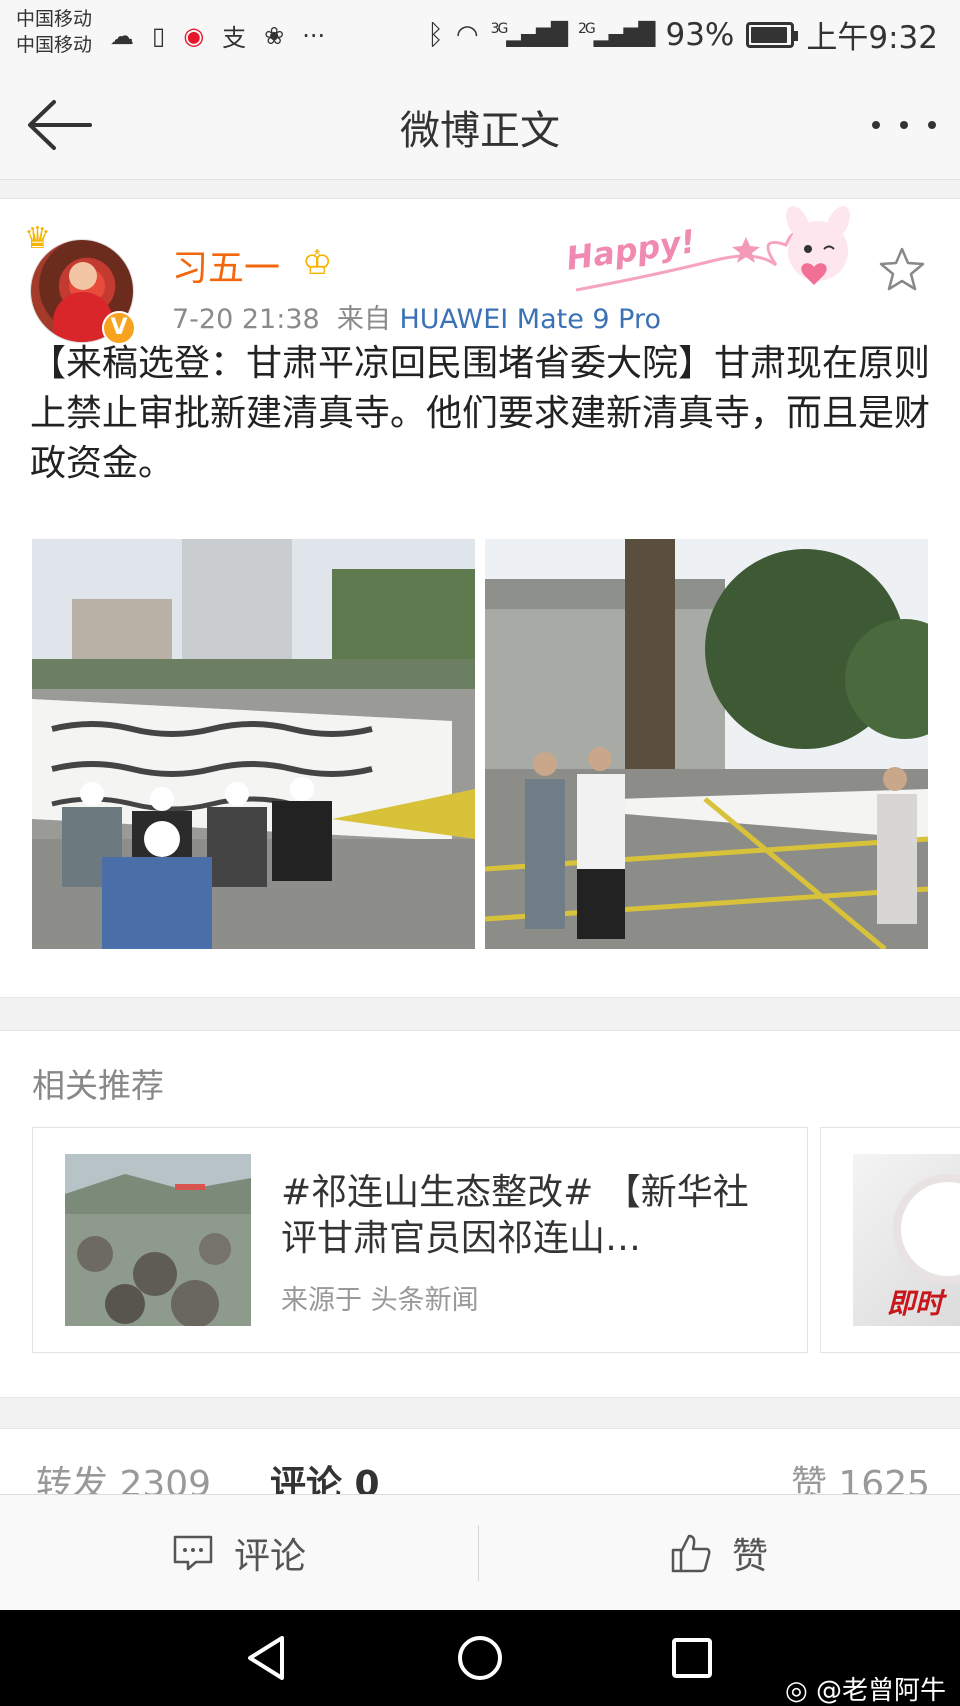 Image resolution: width=960 pixels, height=1706 pixels. Describe the element at coordinates (616, 34) in the screenshot. I see `signal-icon-2: 2G▂▄▆█` at that location.